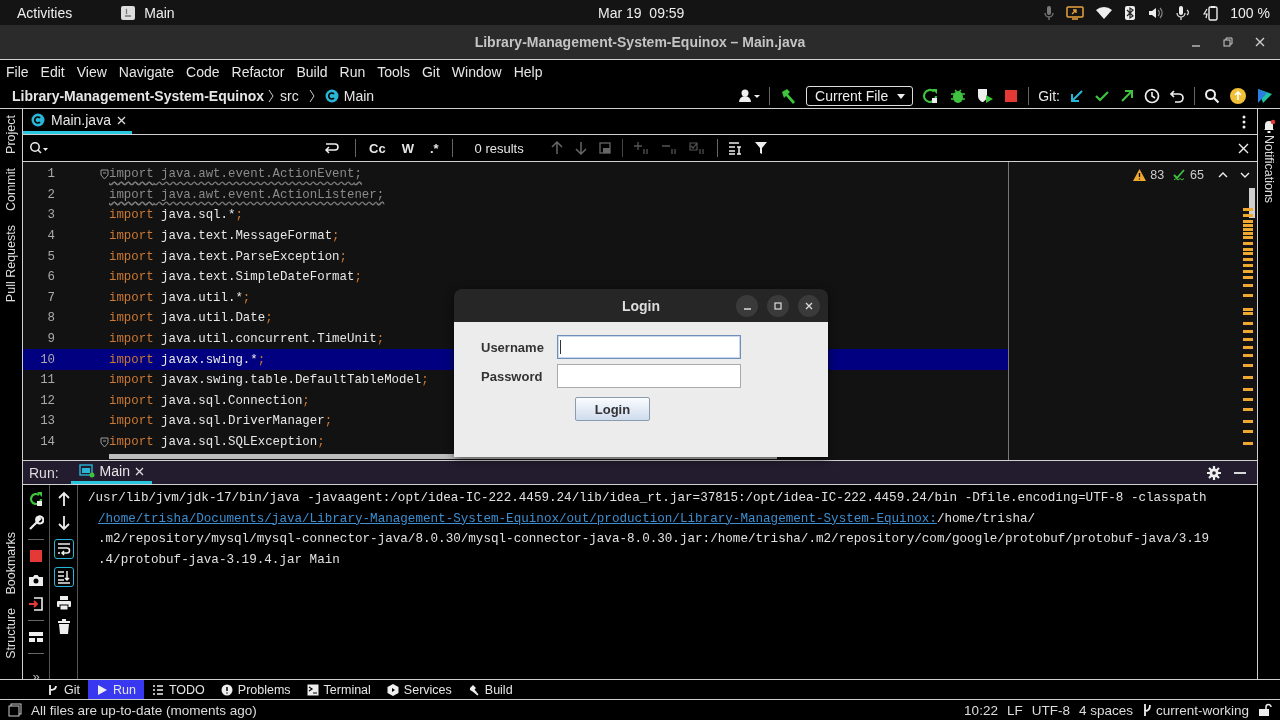 This screenshot has width=1280, height=720. I want to click on list-icon, so click(735, 148).